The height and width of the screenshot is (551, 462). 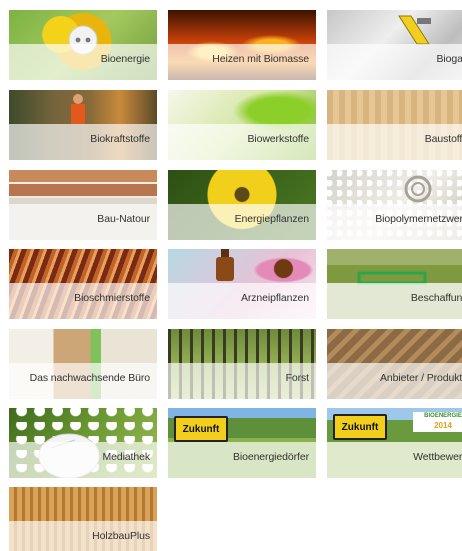 I want to click on tile-label: Forst, so click(x=297, y=378).